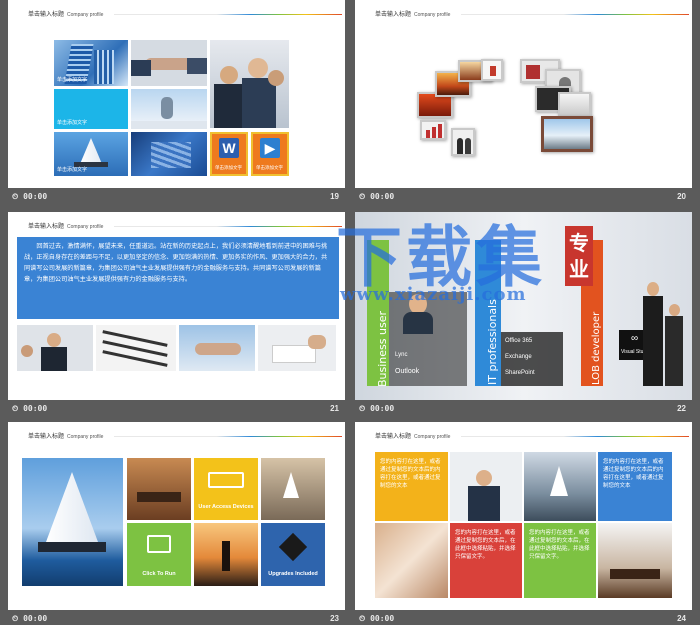 Image resolution: width=700 pixels, height=625 pixels. What do you see at coordinates (635, 338) in the screenshot?
I see `infinity-icon: ∞` at bounding box center [635, 338].